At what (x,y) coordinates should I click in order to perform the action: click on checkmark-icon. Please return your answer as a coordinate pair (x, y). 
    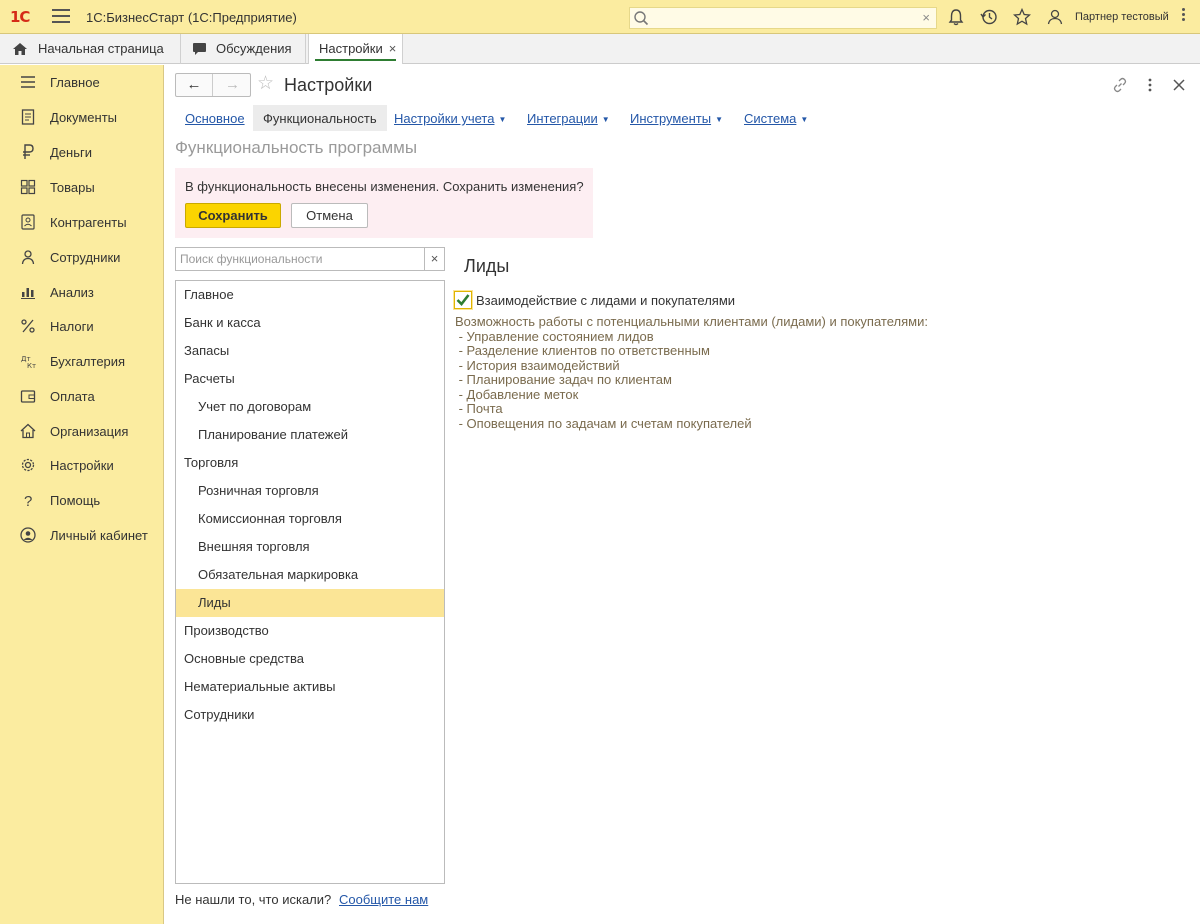
    Looking at the image, I should click on (463, 300).